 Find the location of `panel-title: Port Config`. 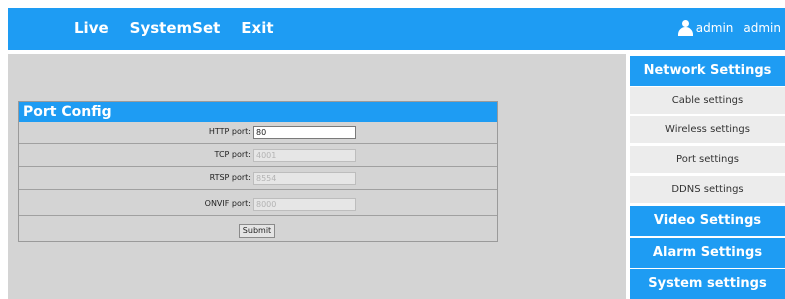

panel-title: Port Config is located at coordinates (258, 112).